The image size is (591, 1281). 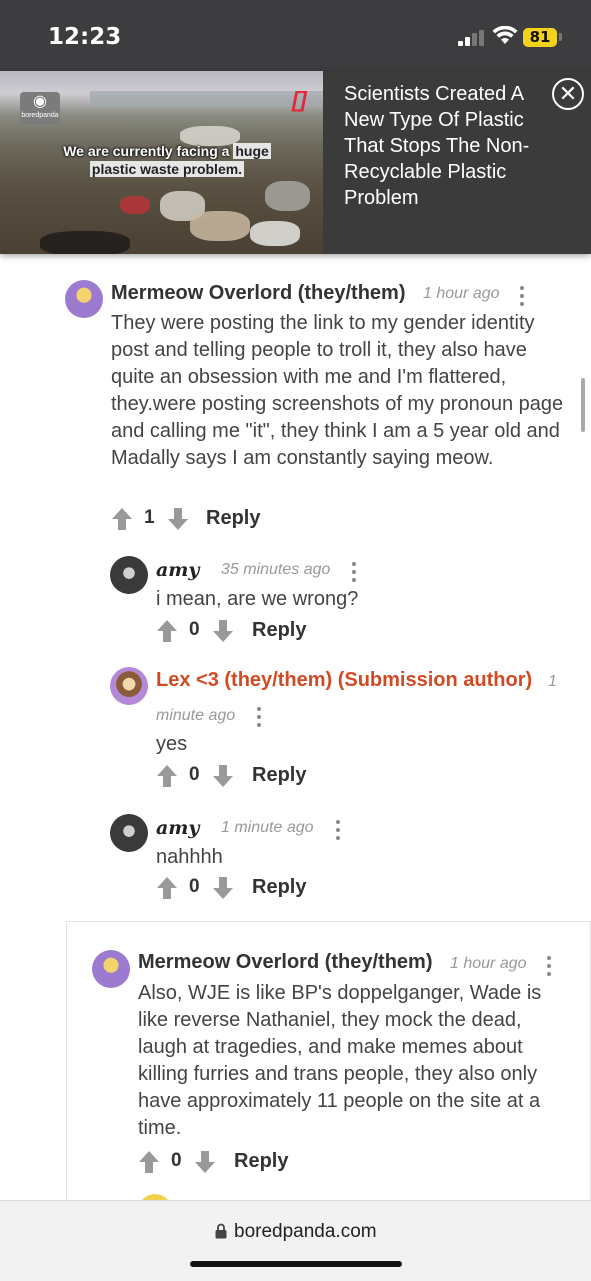 I want to click on logo-text: boredpanda, so click(x=40, y=115).